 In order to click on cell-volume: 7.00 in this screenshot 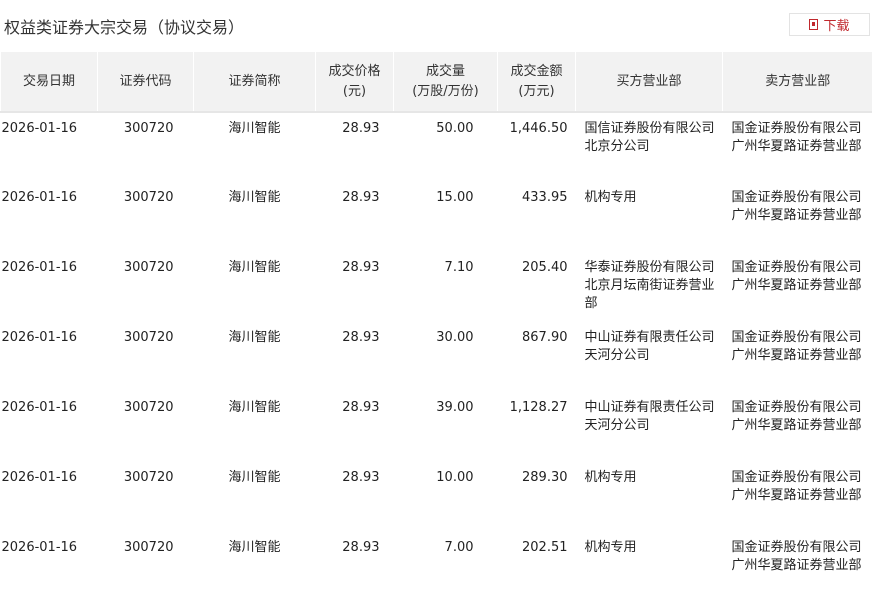, I will do `click(459, 547)`.